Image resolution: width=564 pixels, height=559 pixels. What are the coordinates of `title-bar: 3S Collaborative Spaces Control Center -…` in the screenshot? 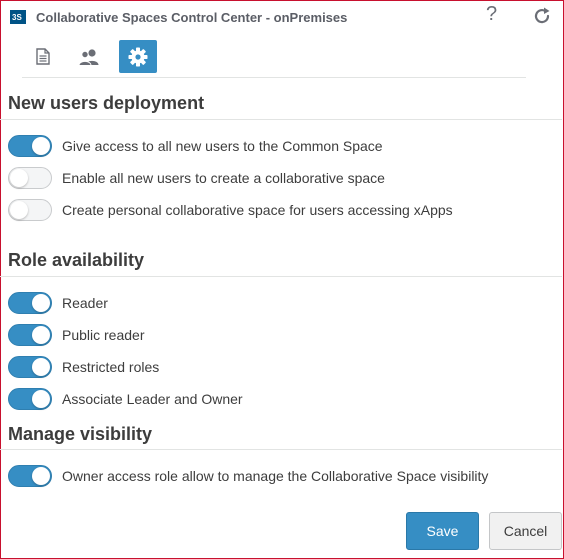 It's located at (282, 16).